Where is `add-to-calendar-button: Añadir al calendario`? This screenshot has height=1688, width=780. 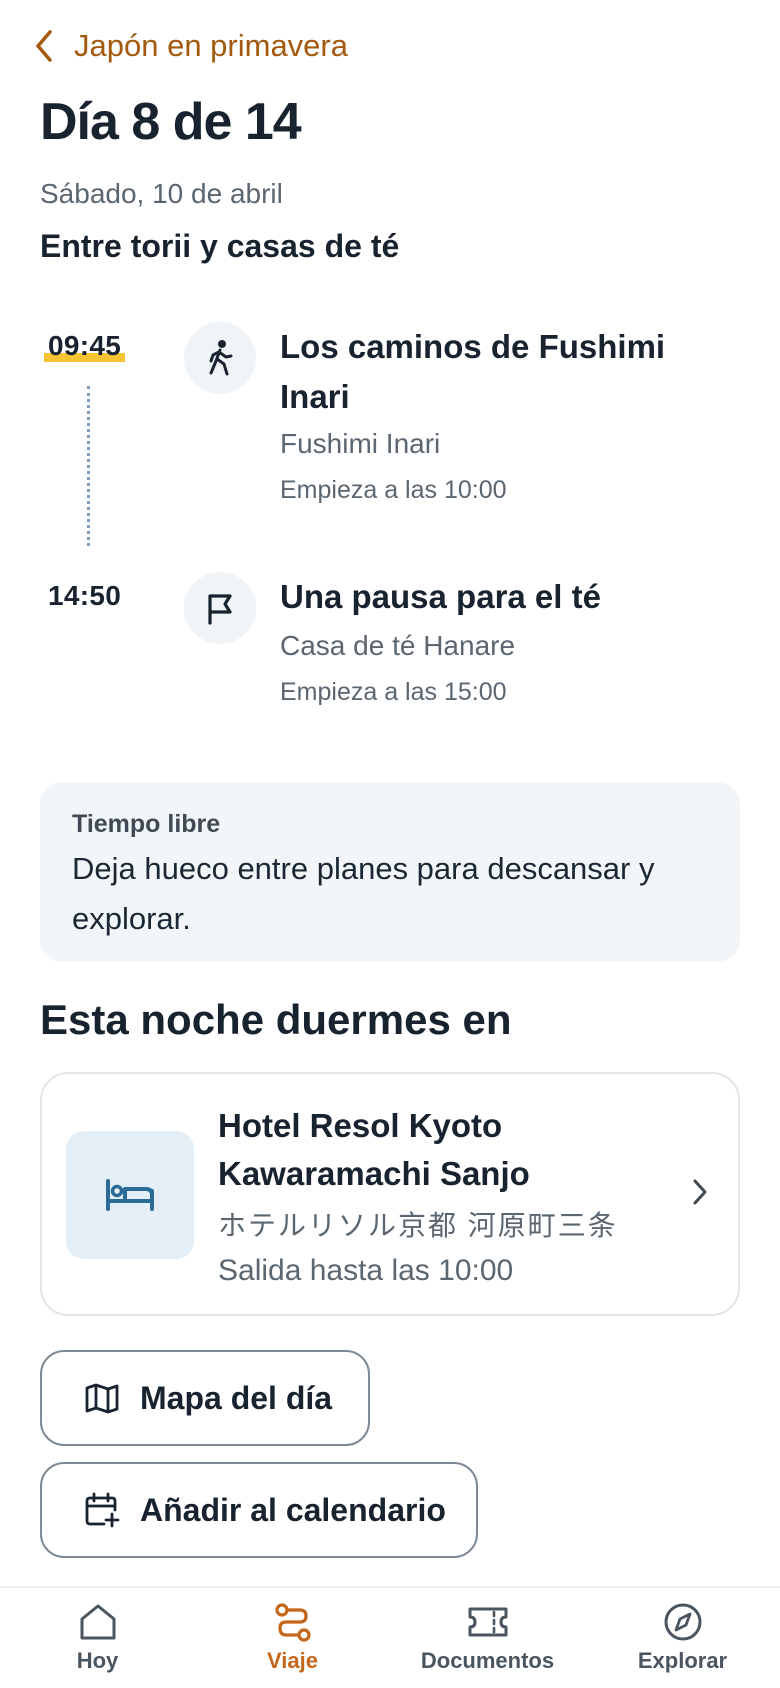
add-to-calendar-button: Añadir al calendario is located at coordinates (259, 1510).